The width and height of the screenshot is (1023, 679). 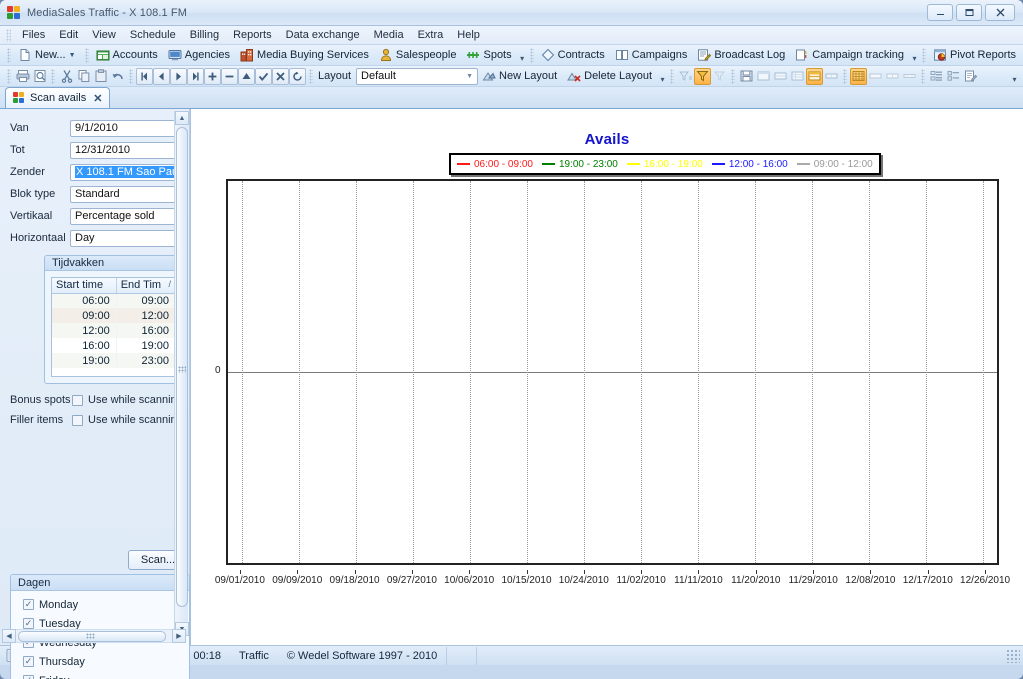 I want to click on toolbar-overflow-1: ▾, so click(x=522, y=55).